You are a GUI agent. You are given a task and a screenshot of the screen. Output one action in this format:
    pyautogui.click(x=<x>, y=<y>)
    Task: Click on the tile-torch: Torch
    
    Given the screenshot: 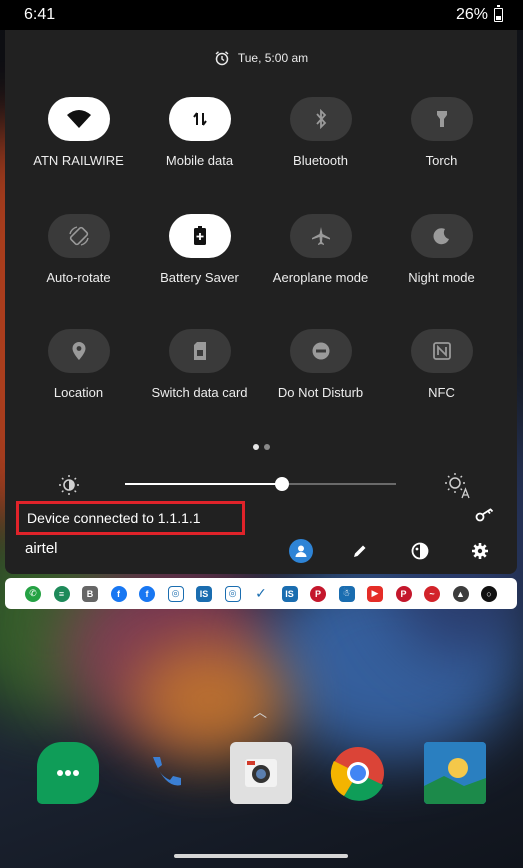 What is the action you would take?
    pyautogui.click(x=441, y=132)
    